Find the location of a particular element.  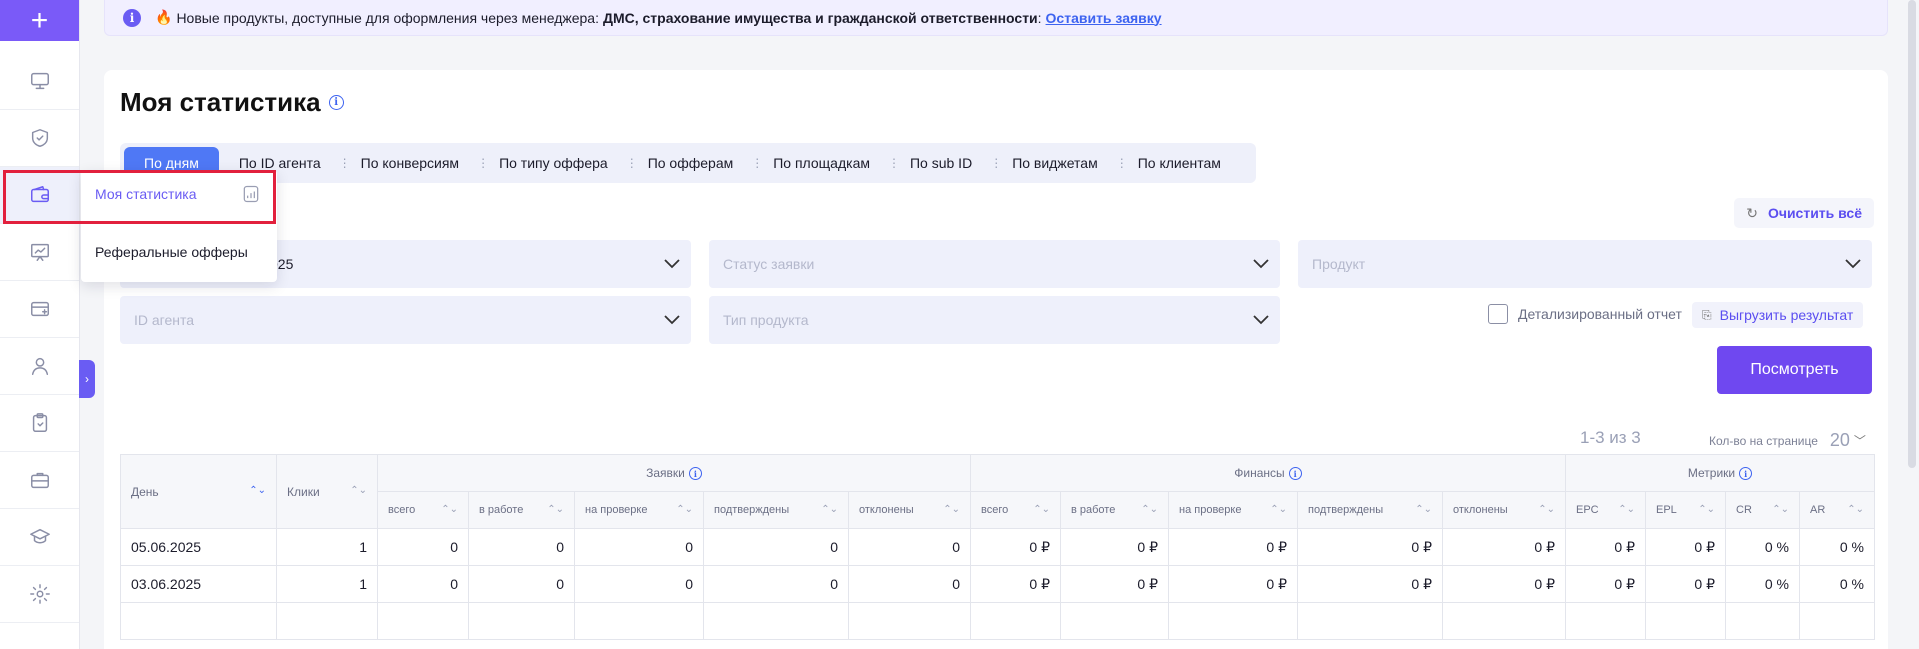

per-page-selector: Кол-во на странице 20 ﹀ is located at coordinates (1787, 440).